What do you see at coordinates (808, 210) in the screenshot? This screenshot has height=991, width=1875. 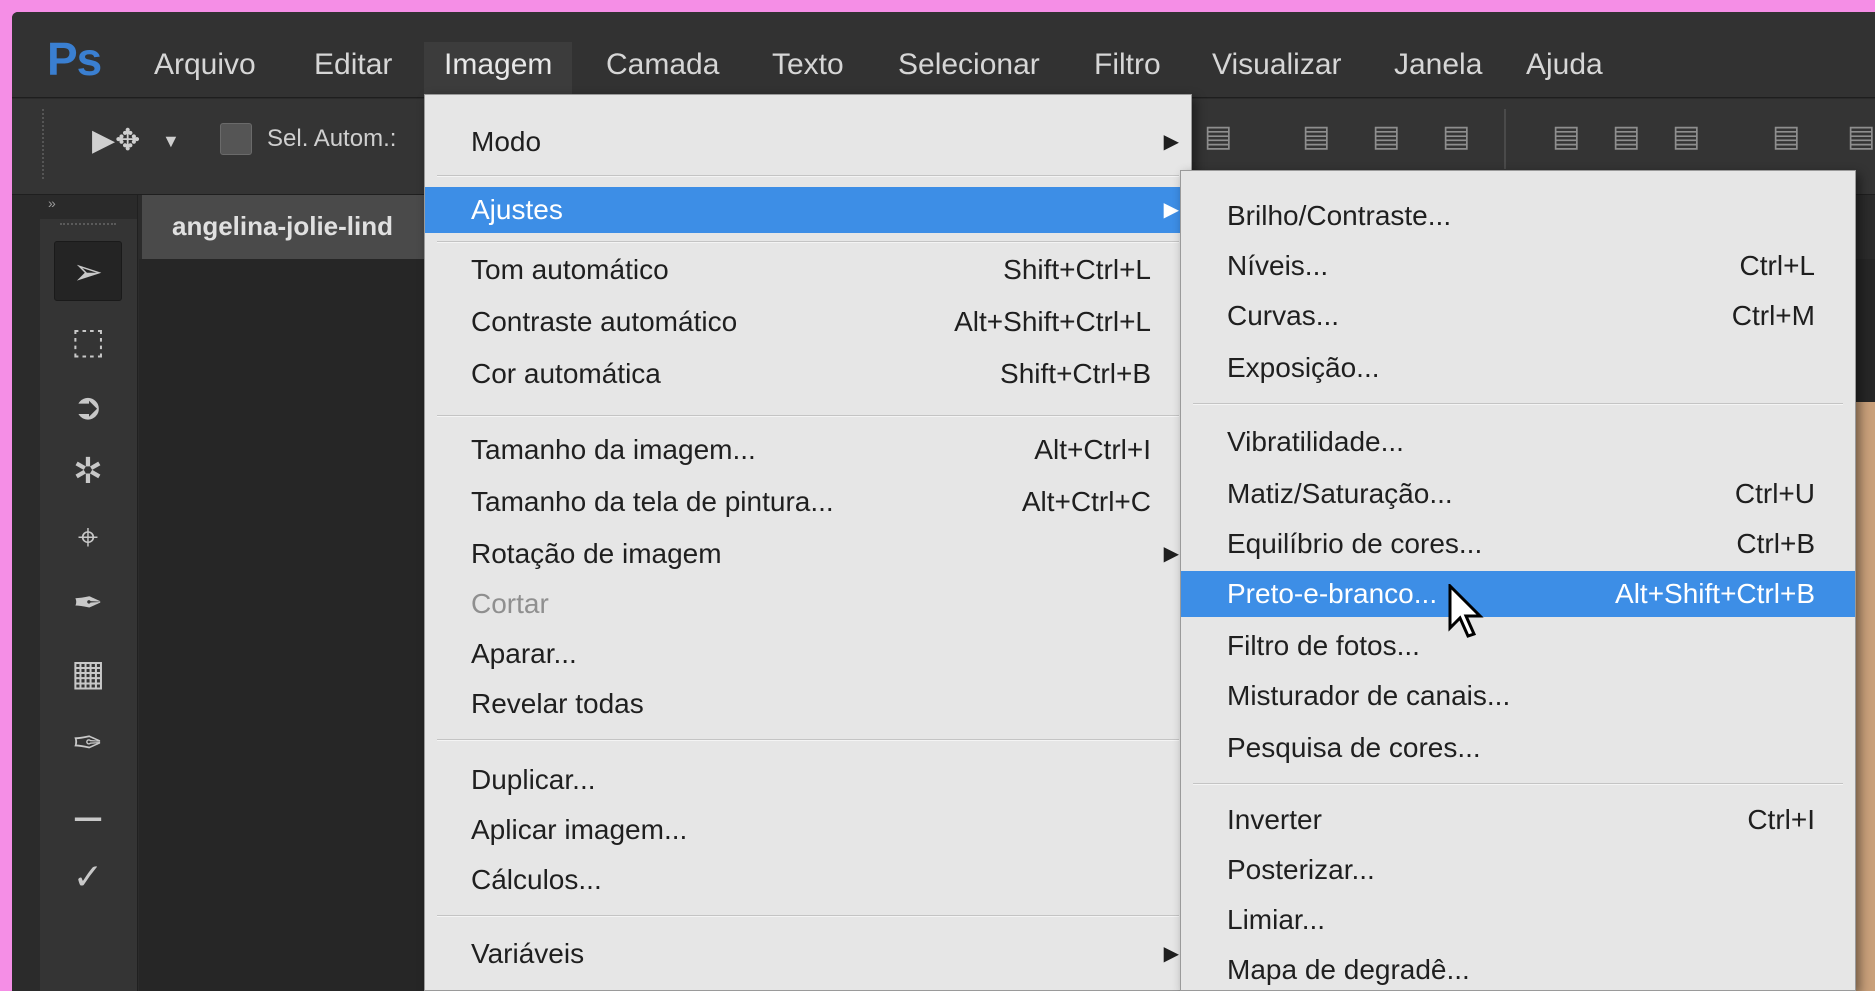 I see `menu-item-ajustes: Ajustes ▶` at bounding box center [808, 210].